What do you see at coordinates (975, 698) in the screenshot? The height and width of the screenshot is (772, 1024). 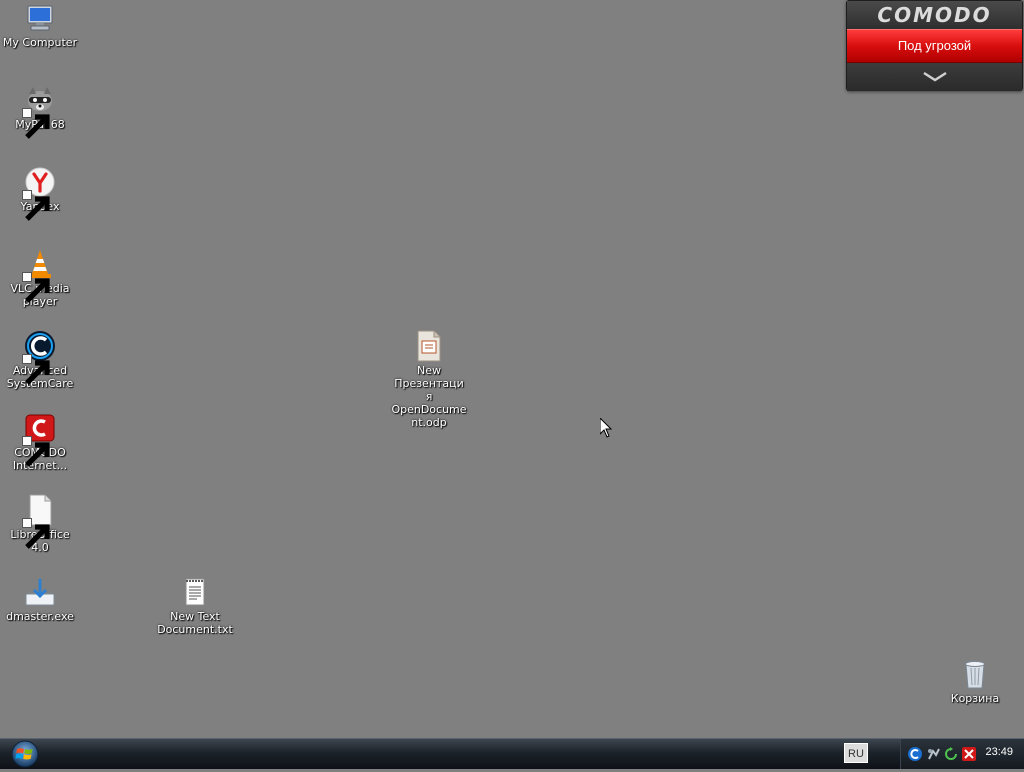 I see `desktop-icon-label: Корзина` at bounding box center [975, 698].